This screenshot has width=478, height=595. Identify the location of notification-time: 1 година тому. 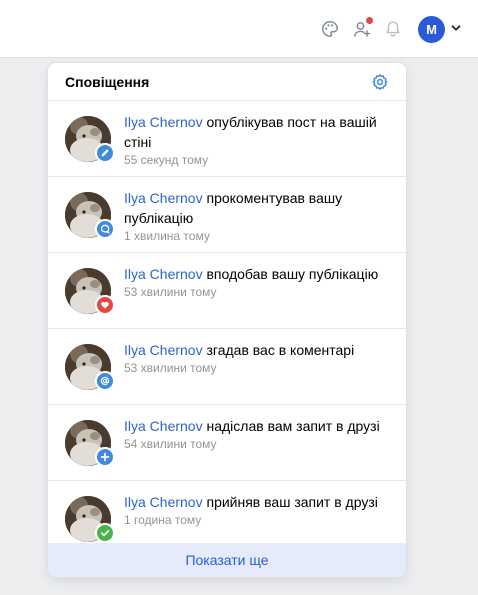
(163, 520).